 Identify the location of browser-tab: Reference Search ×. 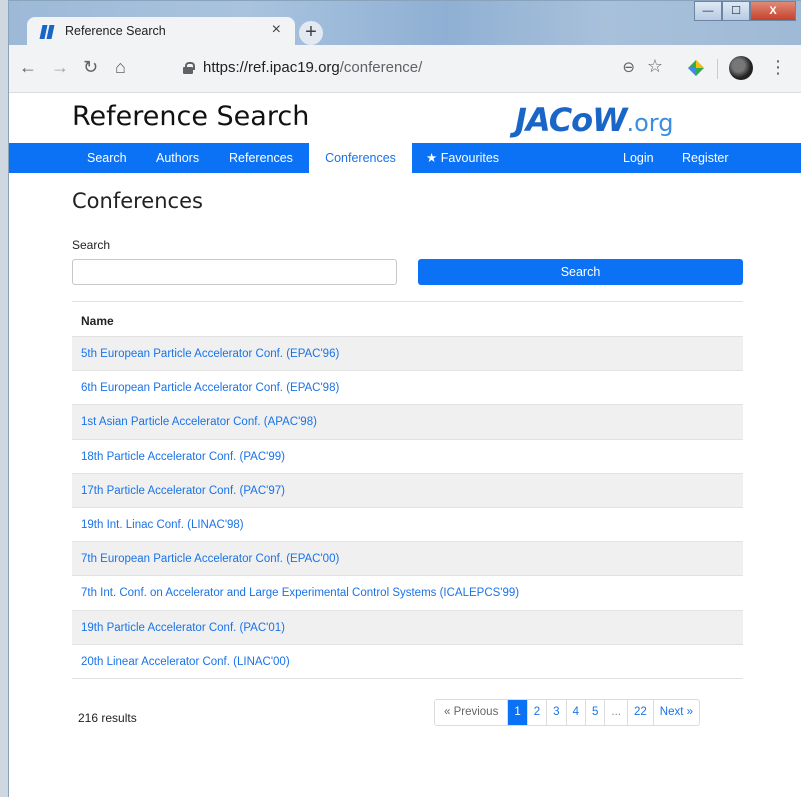
(161, 31).